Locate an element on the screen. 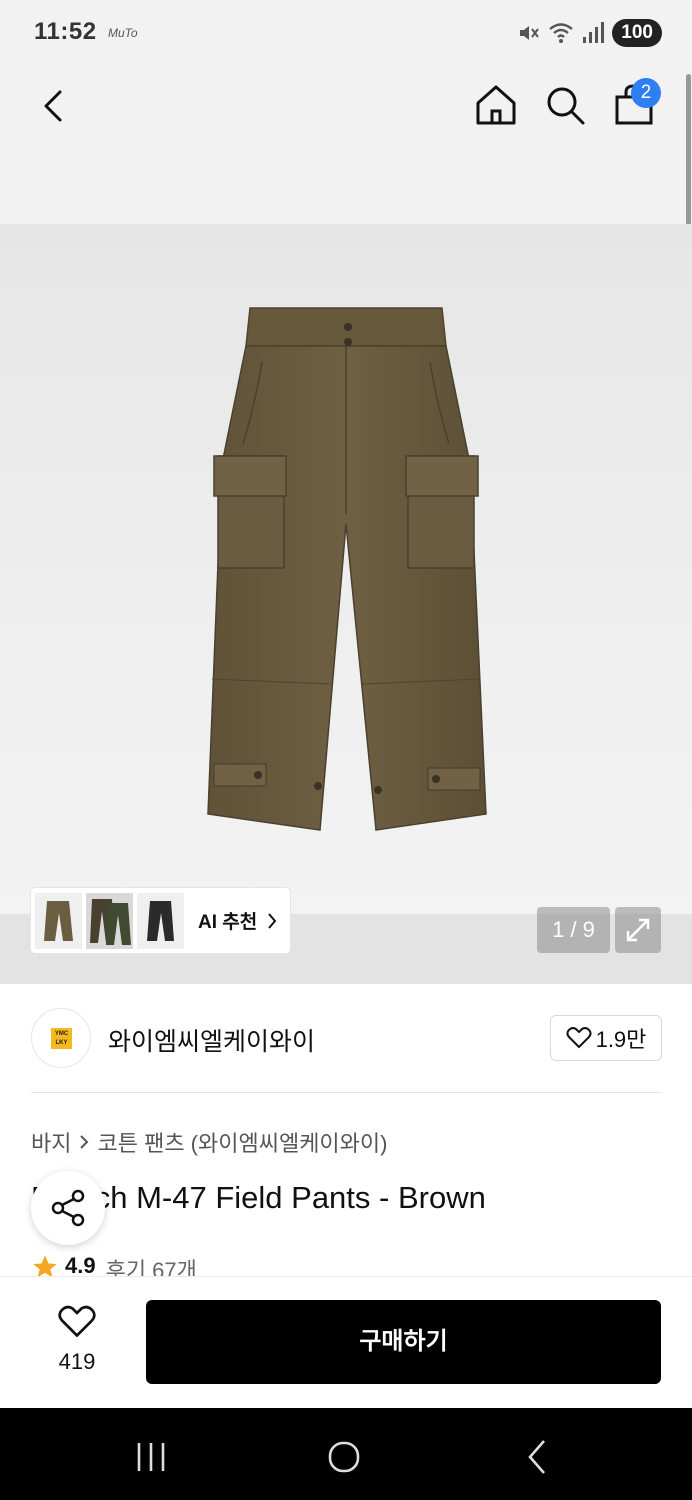  top-nav is located at coordinates (346, 145).